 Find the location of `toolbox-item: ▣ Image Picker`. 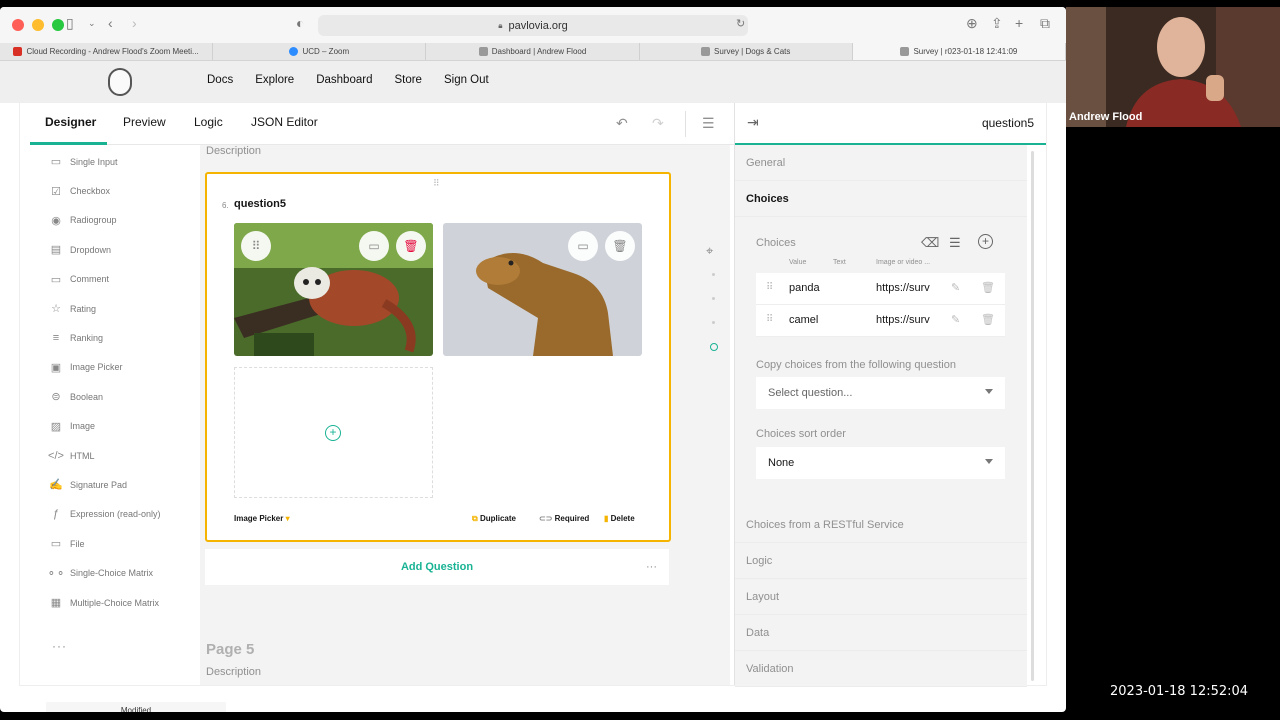

toolbox-item: ▣ Image Picker is located at coordinates (115, 367).